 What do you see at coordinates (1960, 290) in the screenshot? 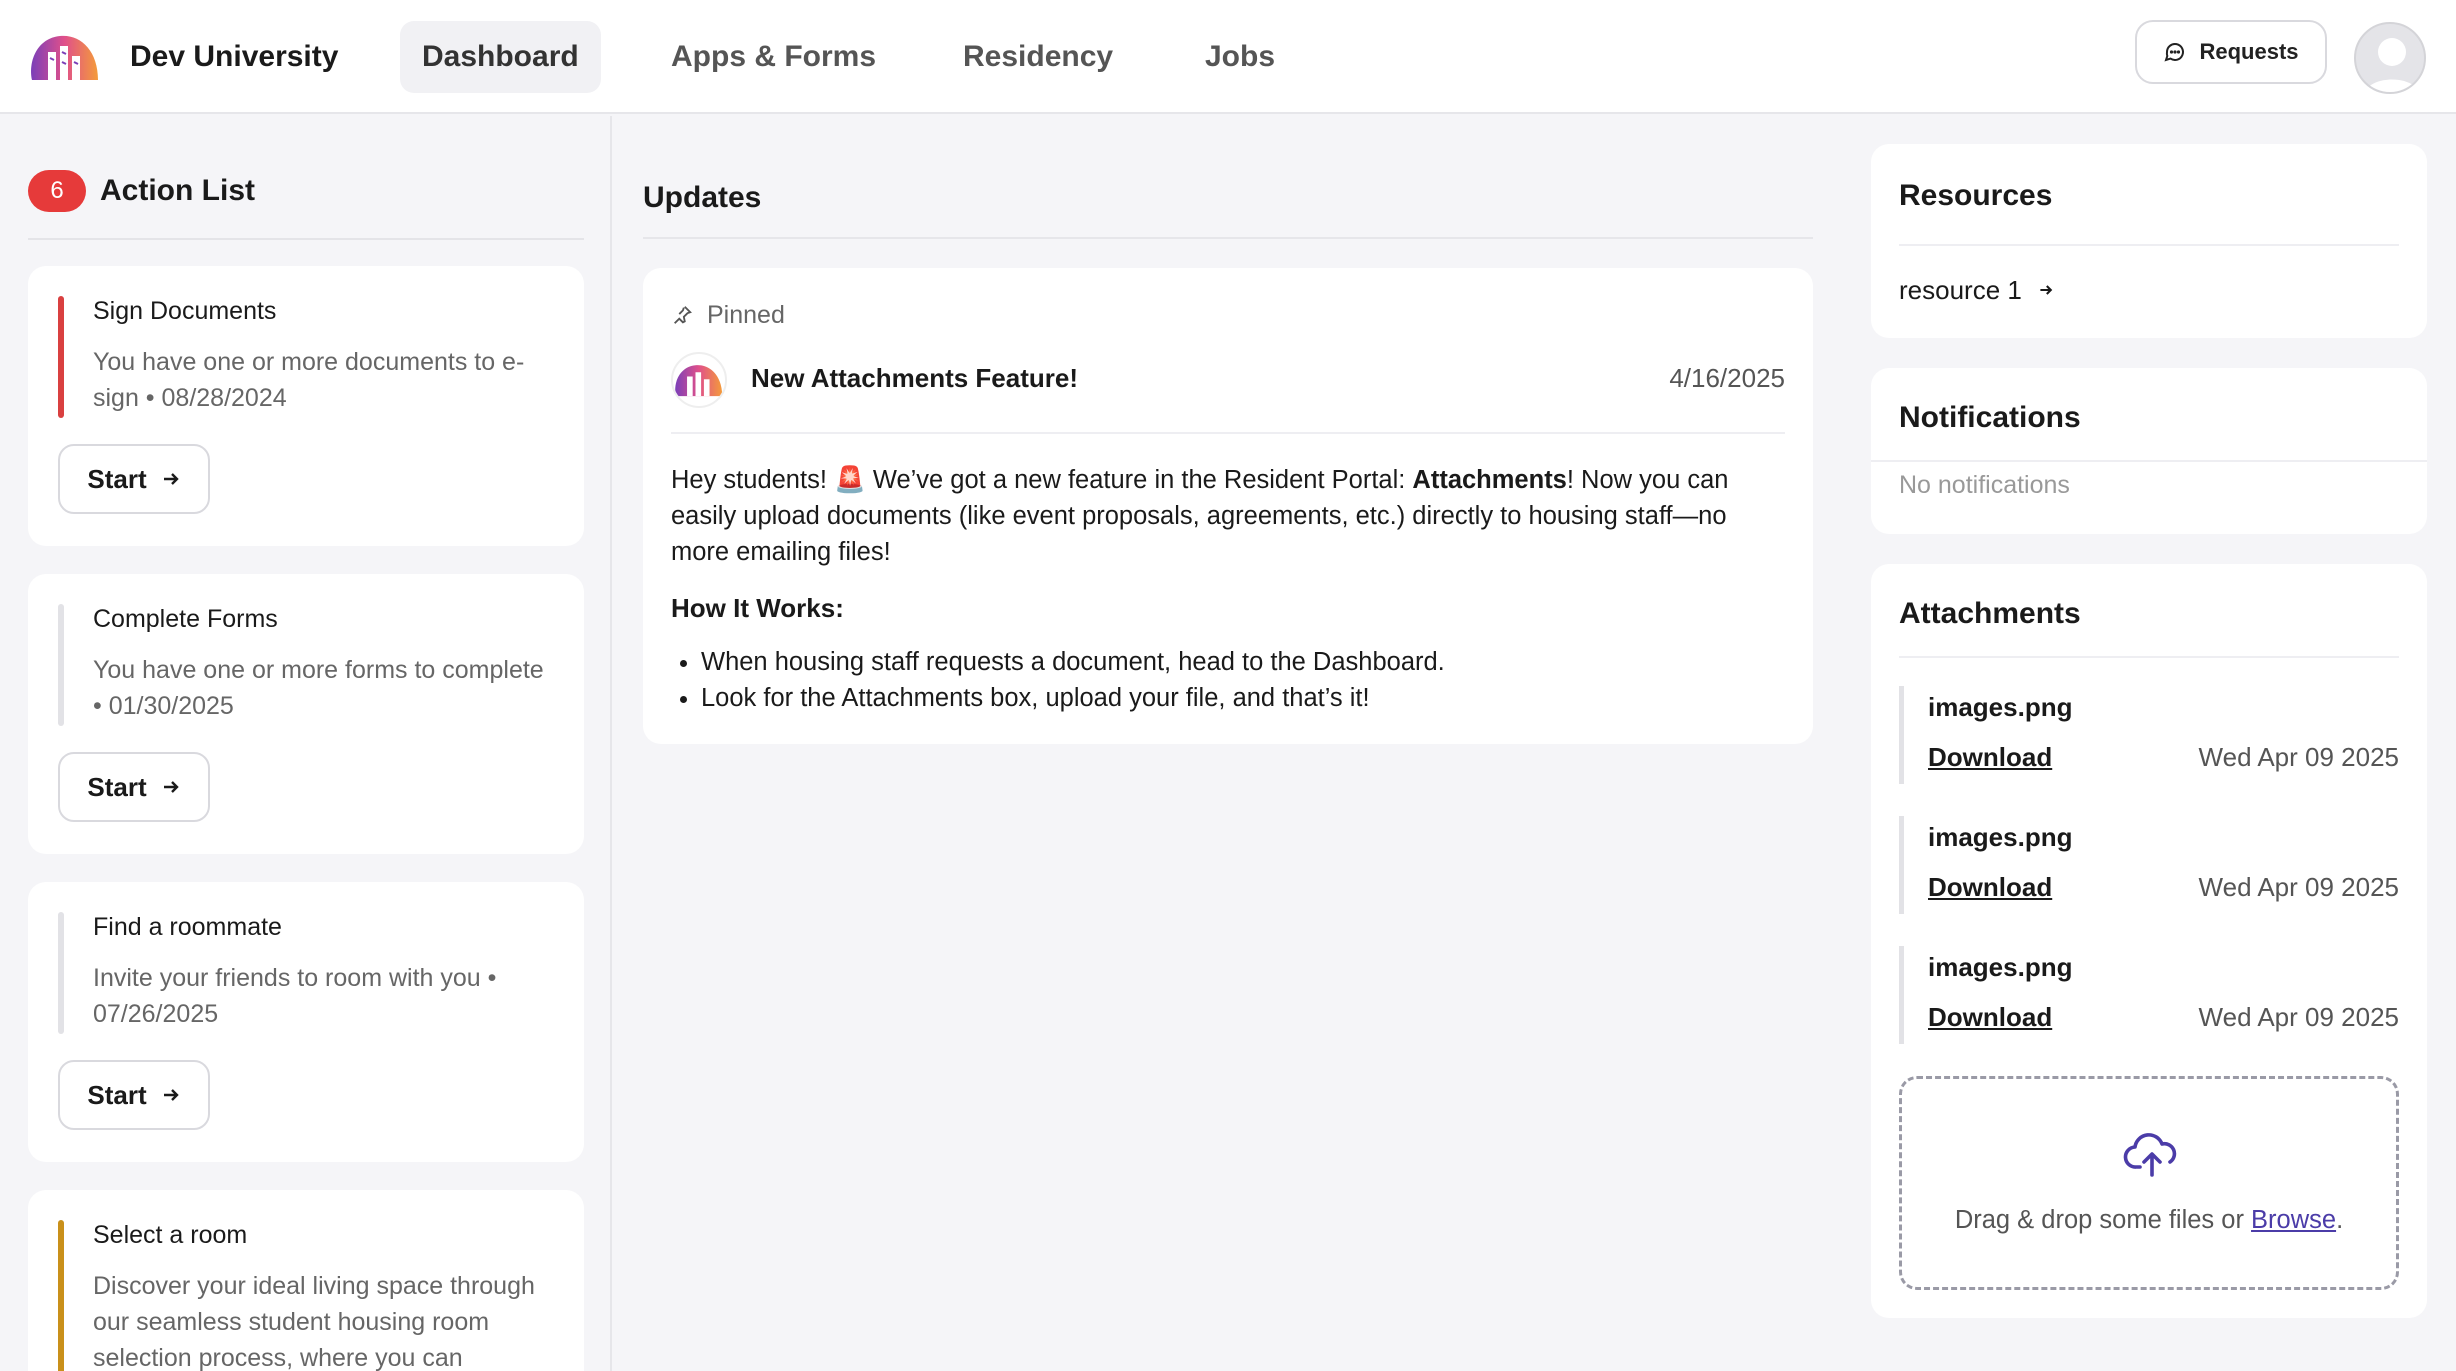
I see `resource-label: resource 1` at bounding box center [1960, 290].